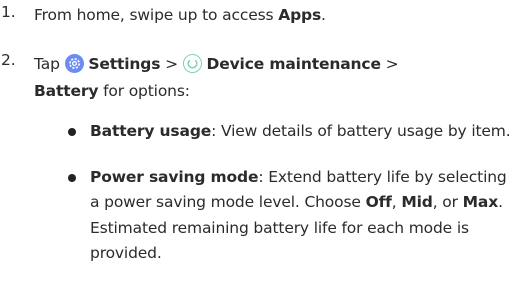 The image size is (519, 305). Describe the element at coordinates (396, 202) in the screenshot. I see `option-description: ,` at that location.